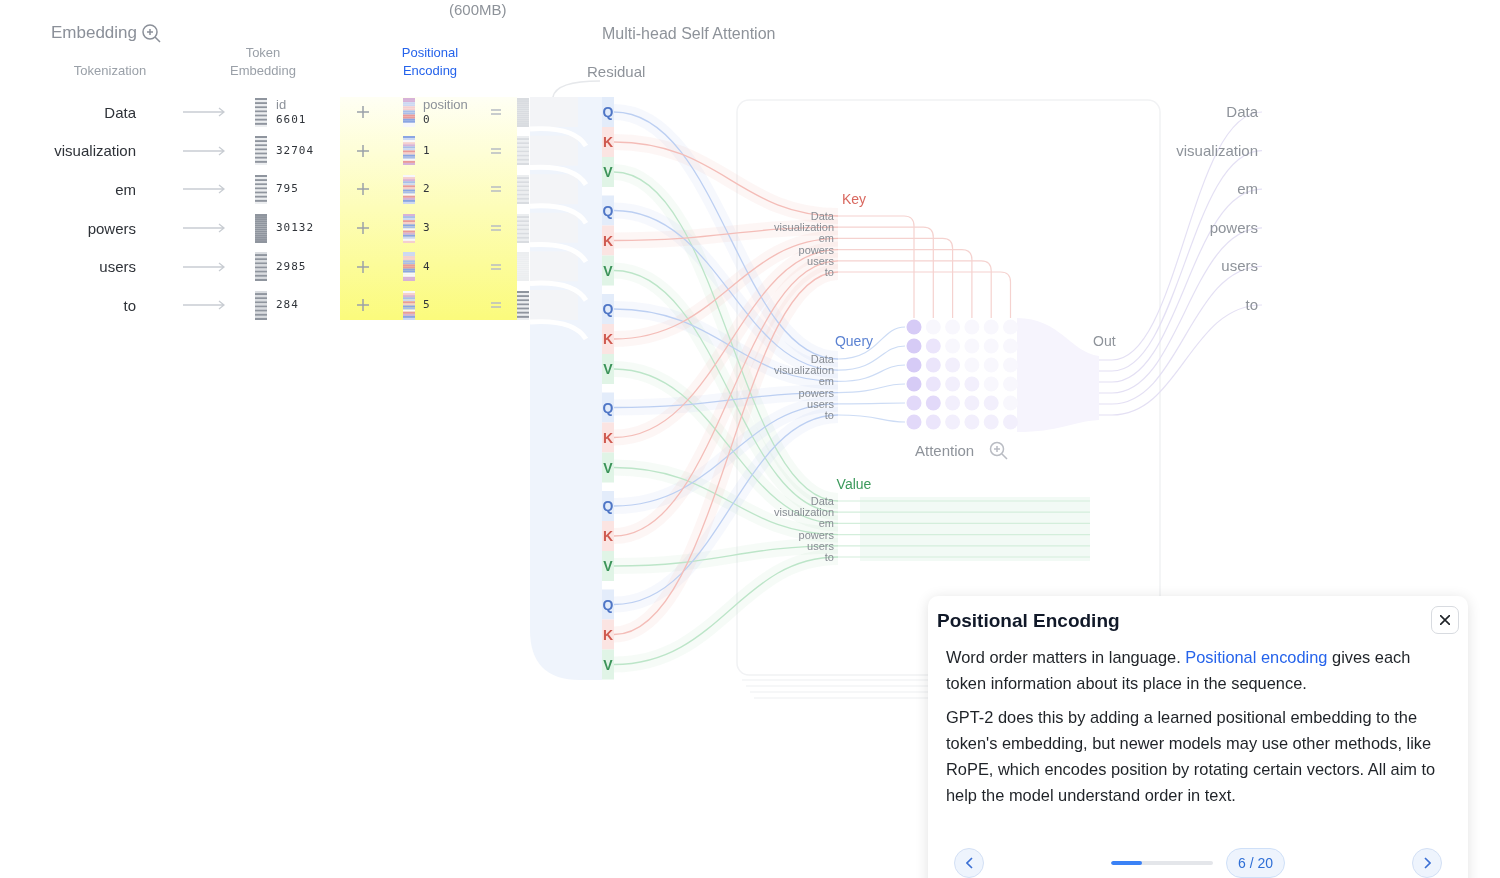 The image size is (1500, 878). I want to click on column-header: Positional Encoding, so click(430, 62).